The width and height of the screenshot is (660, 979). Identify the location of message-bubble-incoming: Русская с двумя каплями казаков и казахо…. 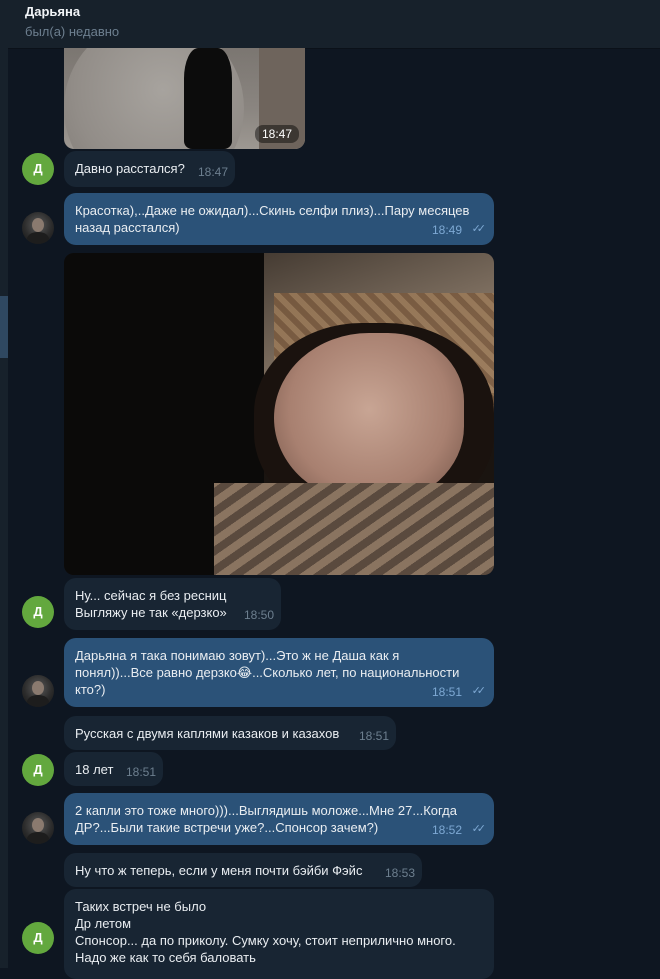
(230, 733).